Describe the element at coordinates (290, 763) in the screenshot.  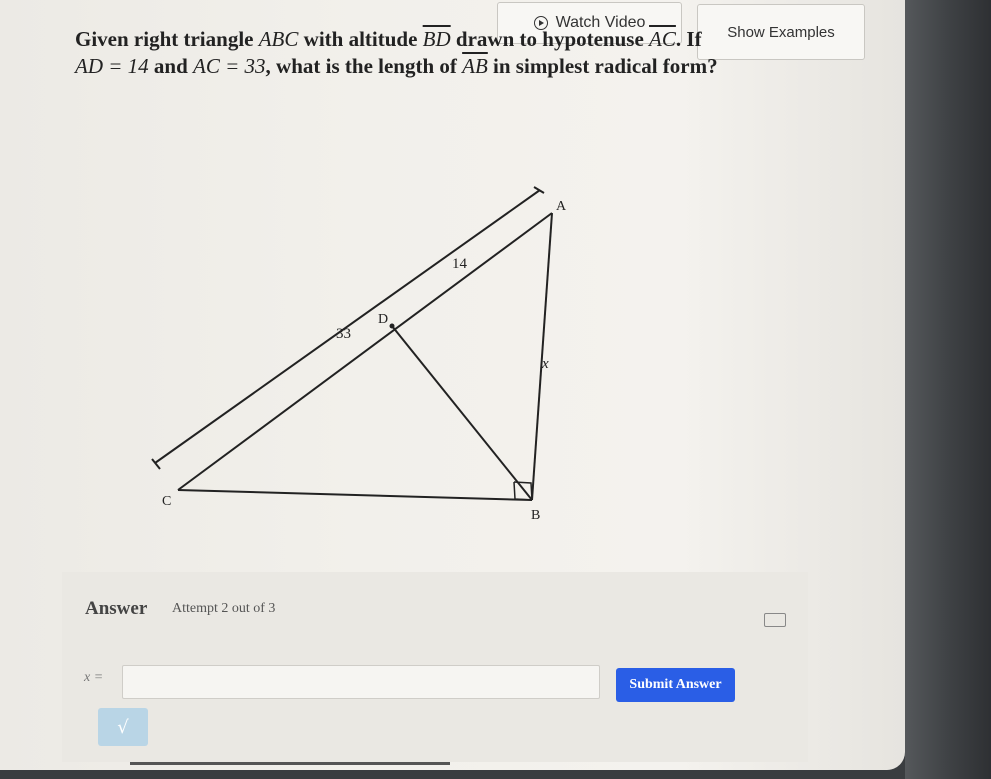
I see `divider` at that location.